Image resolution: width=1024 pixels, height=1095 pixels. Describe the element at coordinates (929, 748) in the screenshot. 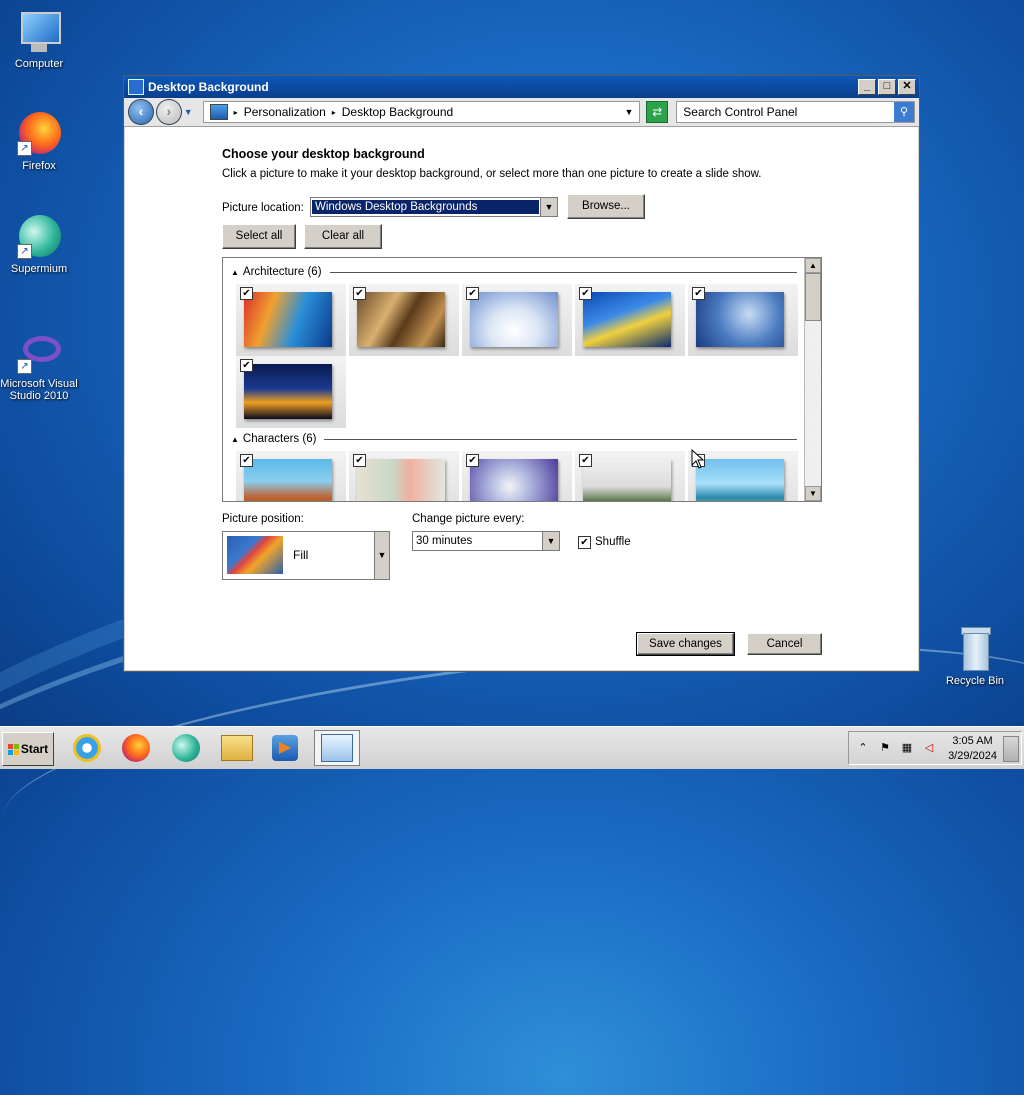

I see `volume-muted-icon: ◁` at that location.